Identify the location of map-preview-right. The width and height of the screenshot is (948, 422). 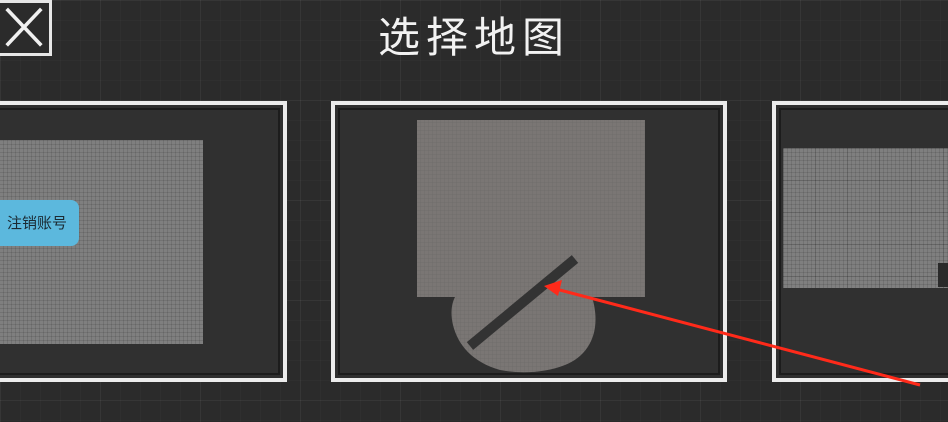
(863, 241).